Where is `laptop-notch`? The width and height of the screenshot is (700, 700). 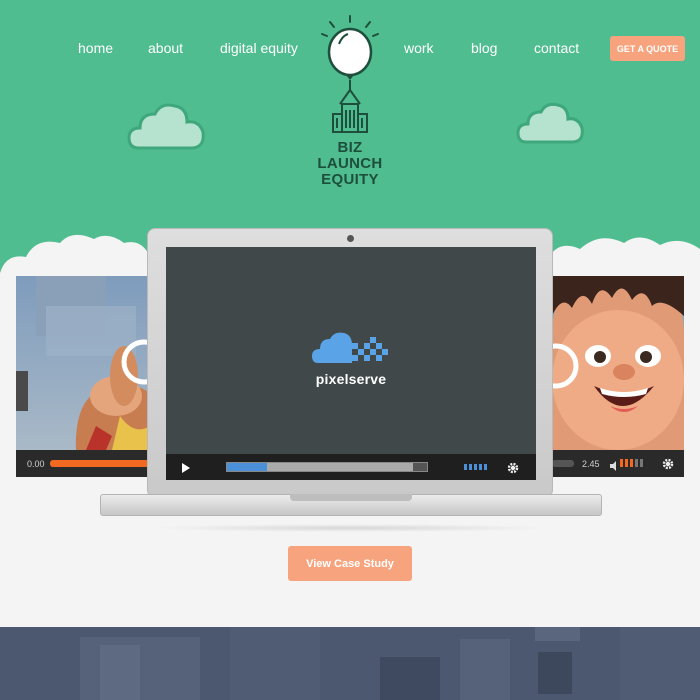 laptop-notch is located at coordinates (351, 497).